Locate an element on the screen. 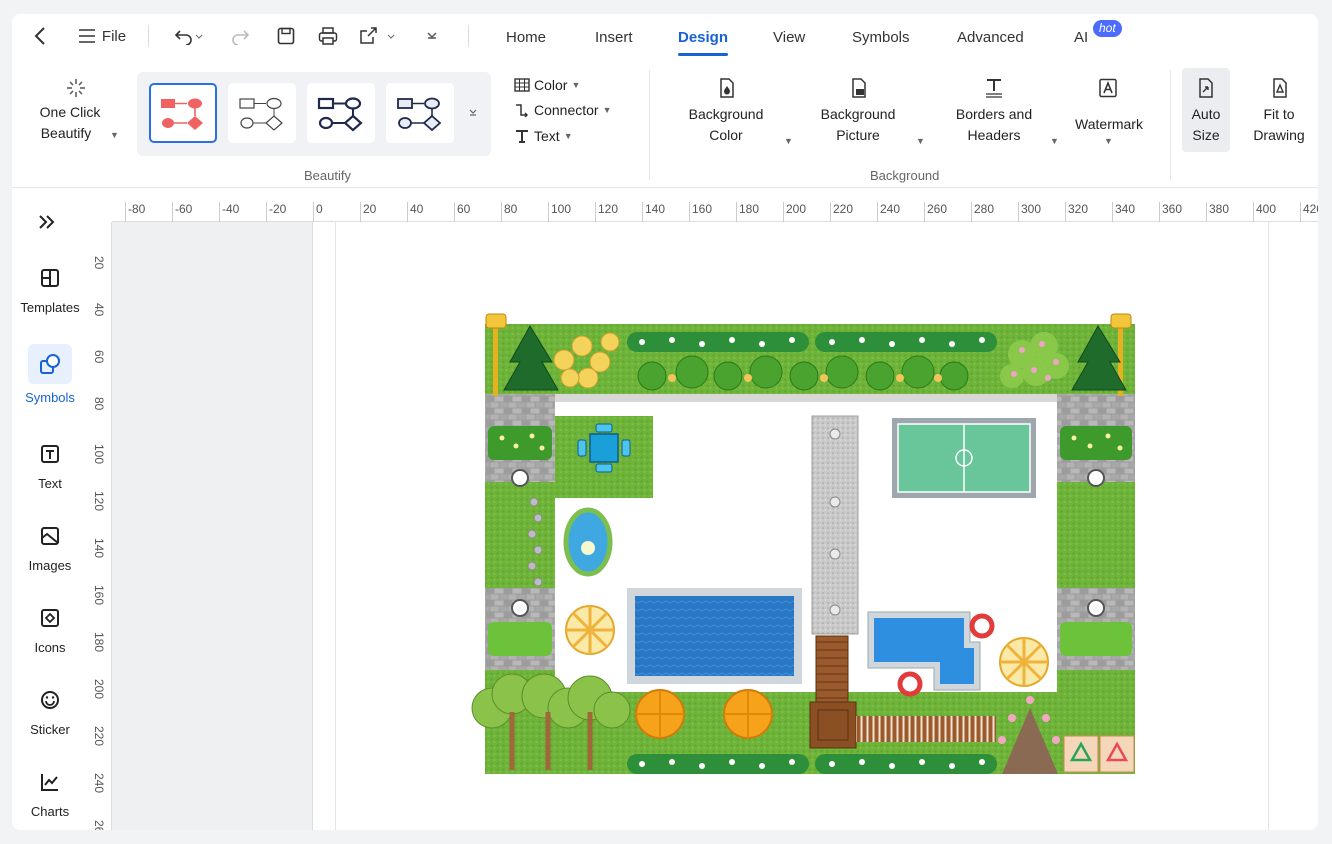 This screenshot has width=1332, height=844. ruler-tick-label: 300 is located at coordinates (1029, 212).